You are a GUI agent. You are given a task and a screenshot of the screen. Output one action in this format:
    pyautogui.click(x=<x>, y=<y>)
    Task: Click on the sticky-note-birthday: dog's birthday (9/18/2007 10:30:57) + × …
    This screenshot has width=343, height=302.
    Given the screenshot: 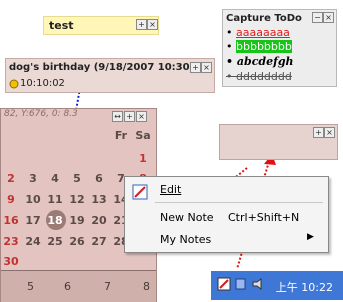 What is the action you would take?
    pyautogui.click(x=110, y=75)
    